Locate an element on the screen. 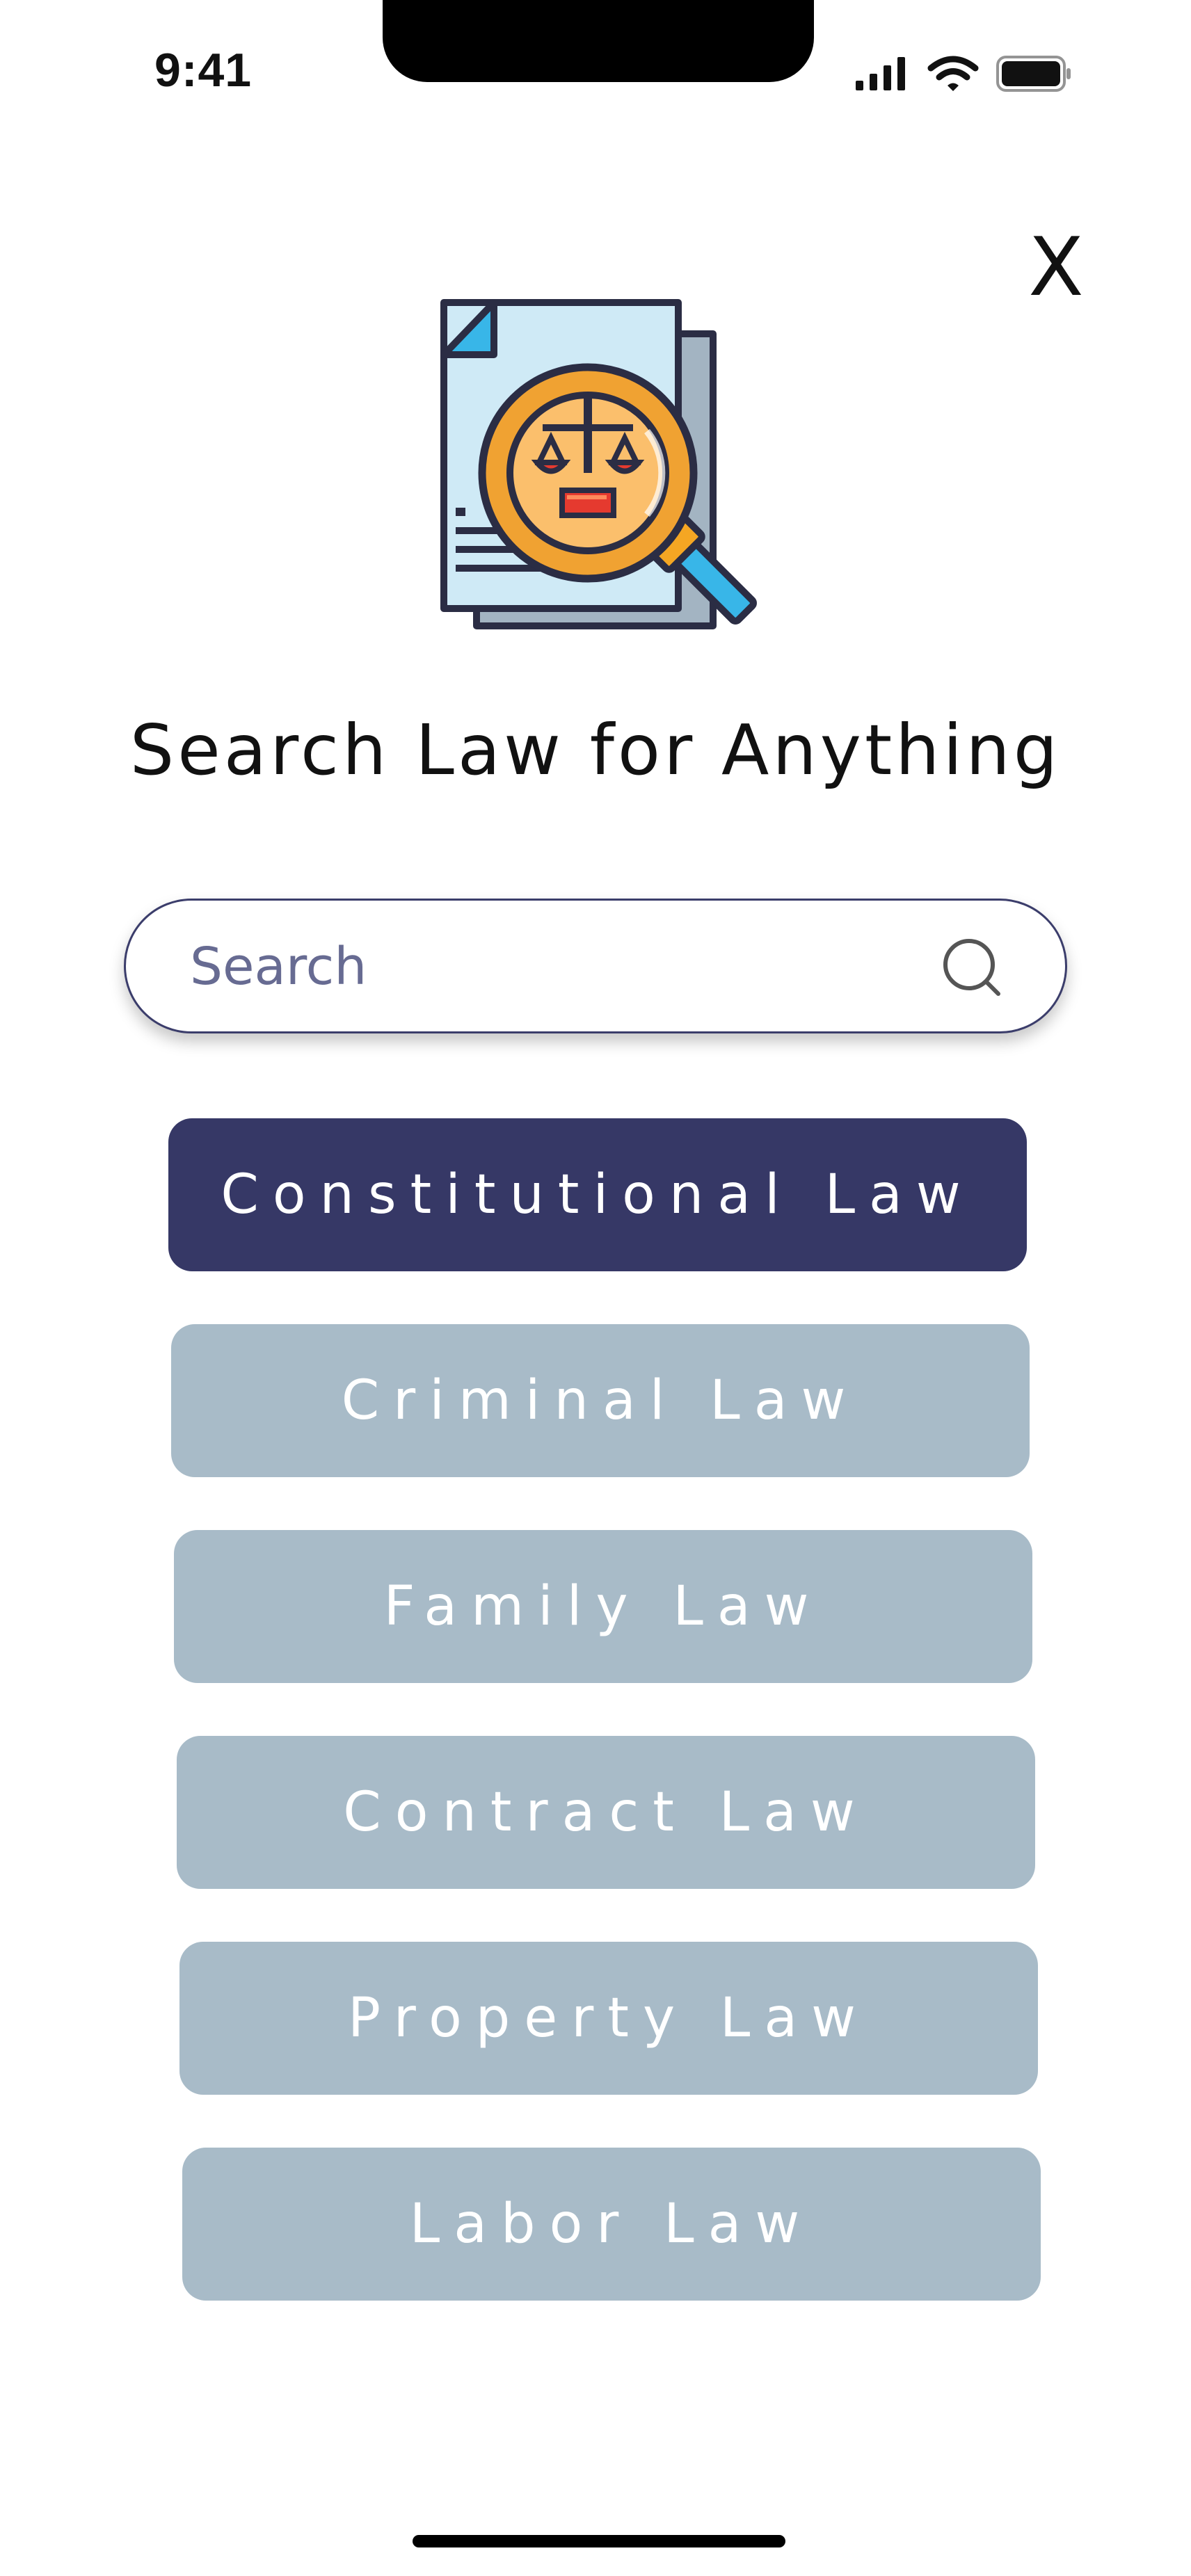 The image size is (1191, 2576). law-document-magnifier-icon is located at coordinates (598, 464).